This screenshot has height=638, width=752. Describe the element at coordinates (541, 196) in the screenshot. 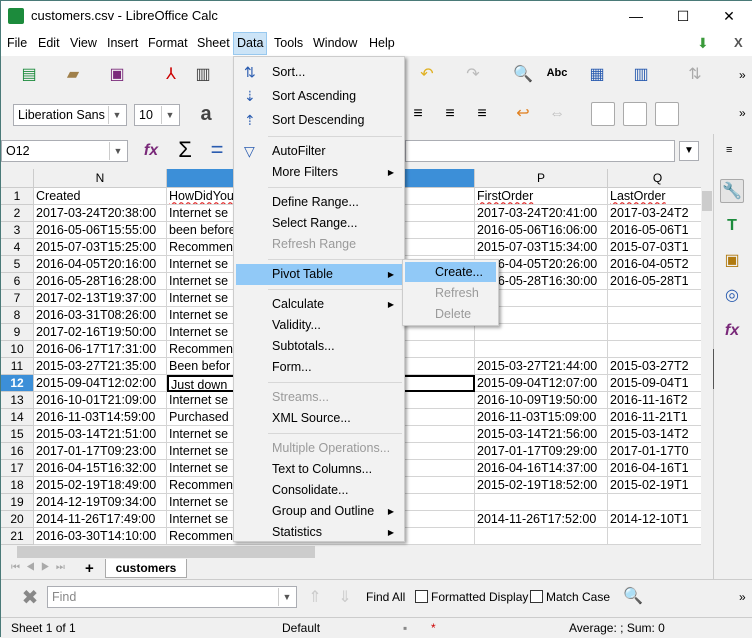

I see `cell-P1: FirstOrder` at that location.